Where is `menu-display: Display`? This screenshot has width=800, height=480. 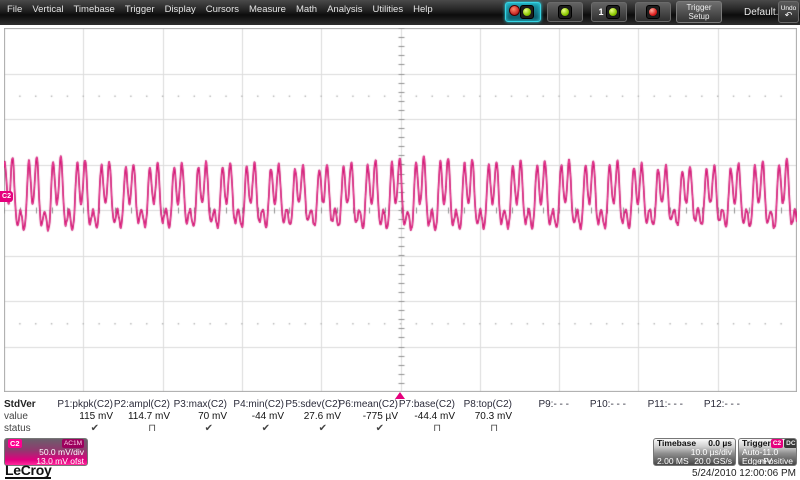 menu-display: Display is located at coordinates (180, 9).